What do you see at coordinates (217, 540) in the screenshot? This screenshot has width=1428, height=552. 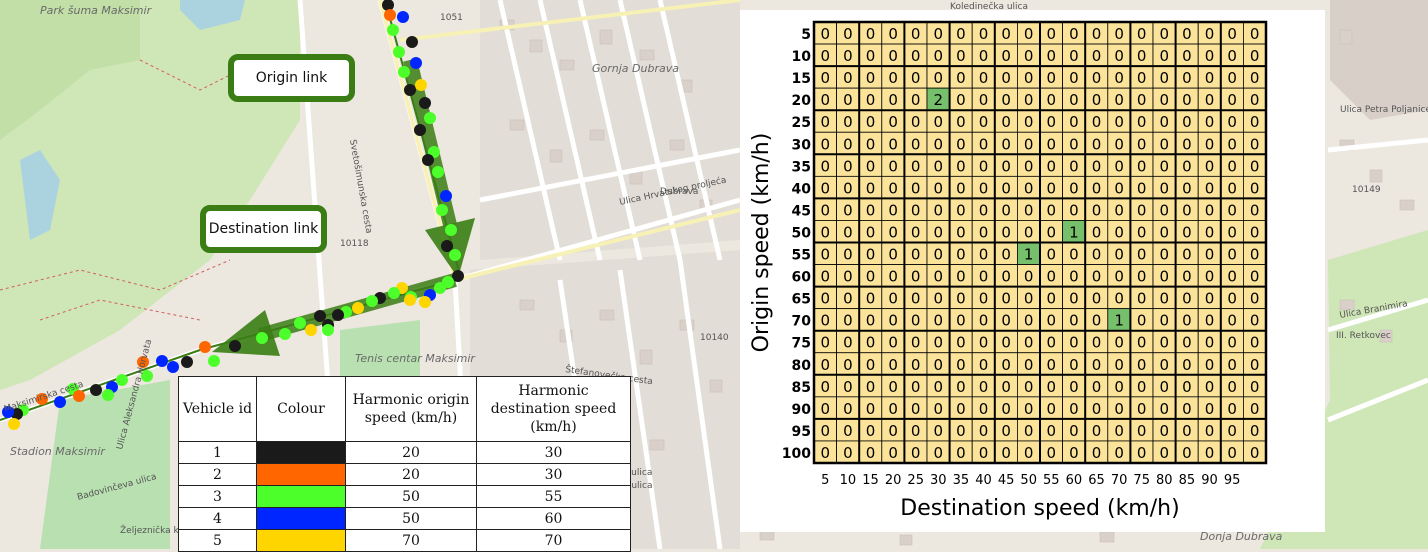 I see `vehicle-id-cell: 5` at bounding box center [217, 540].